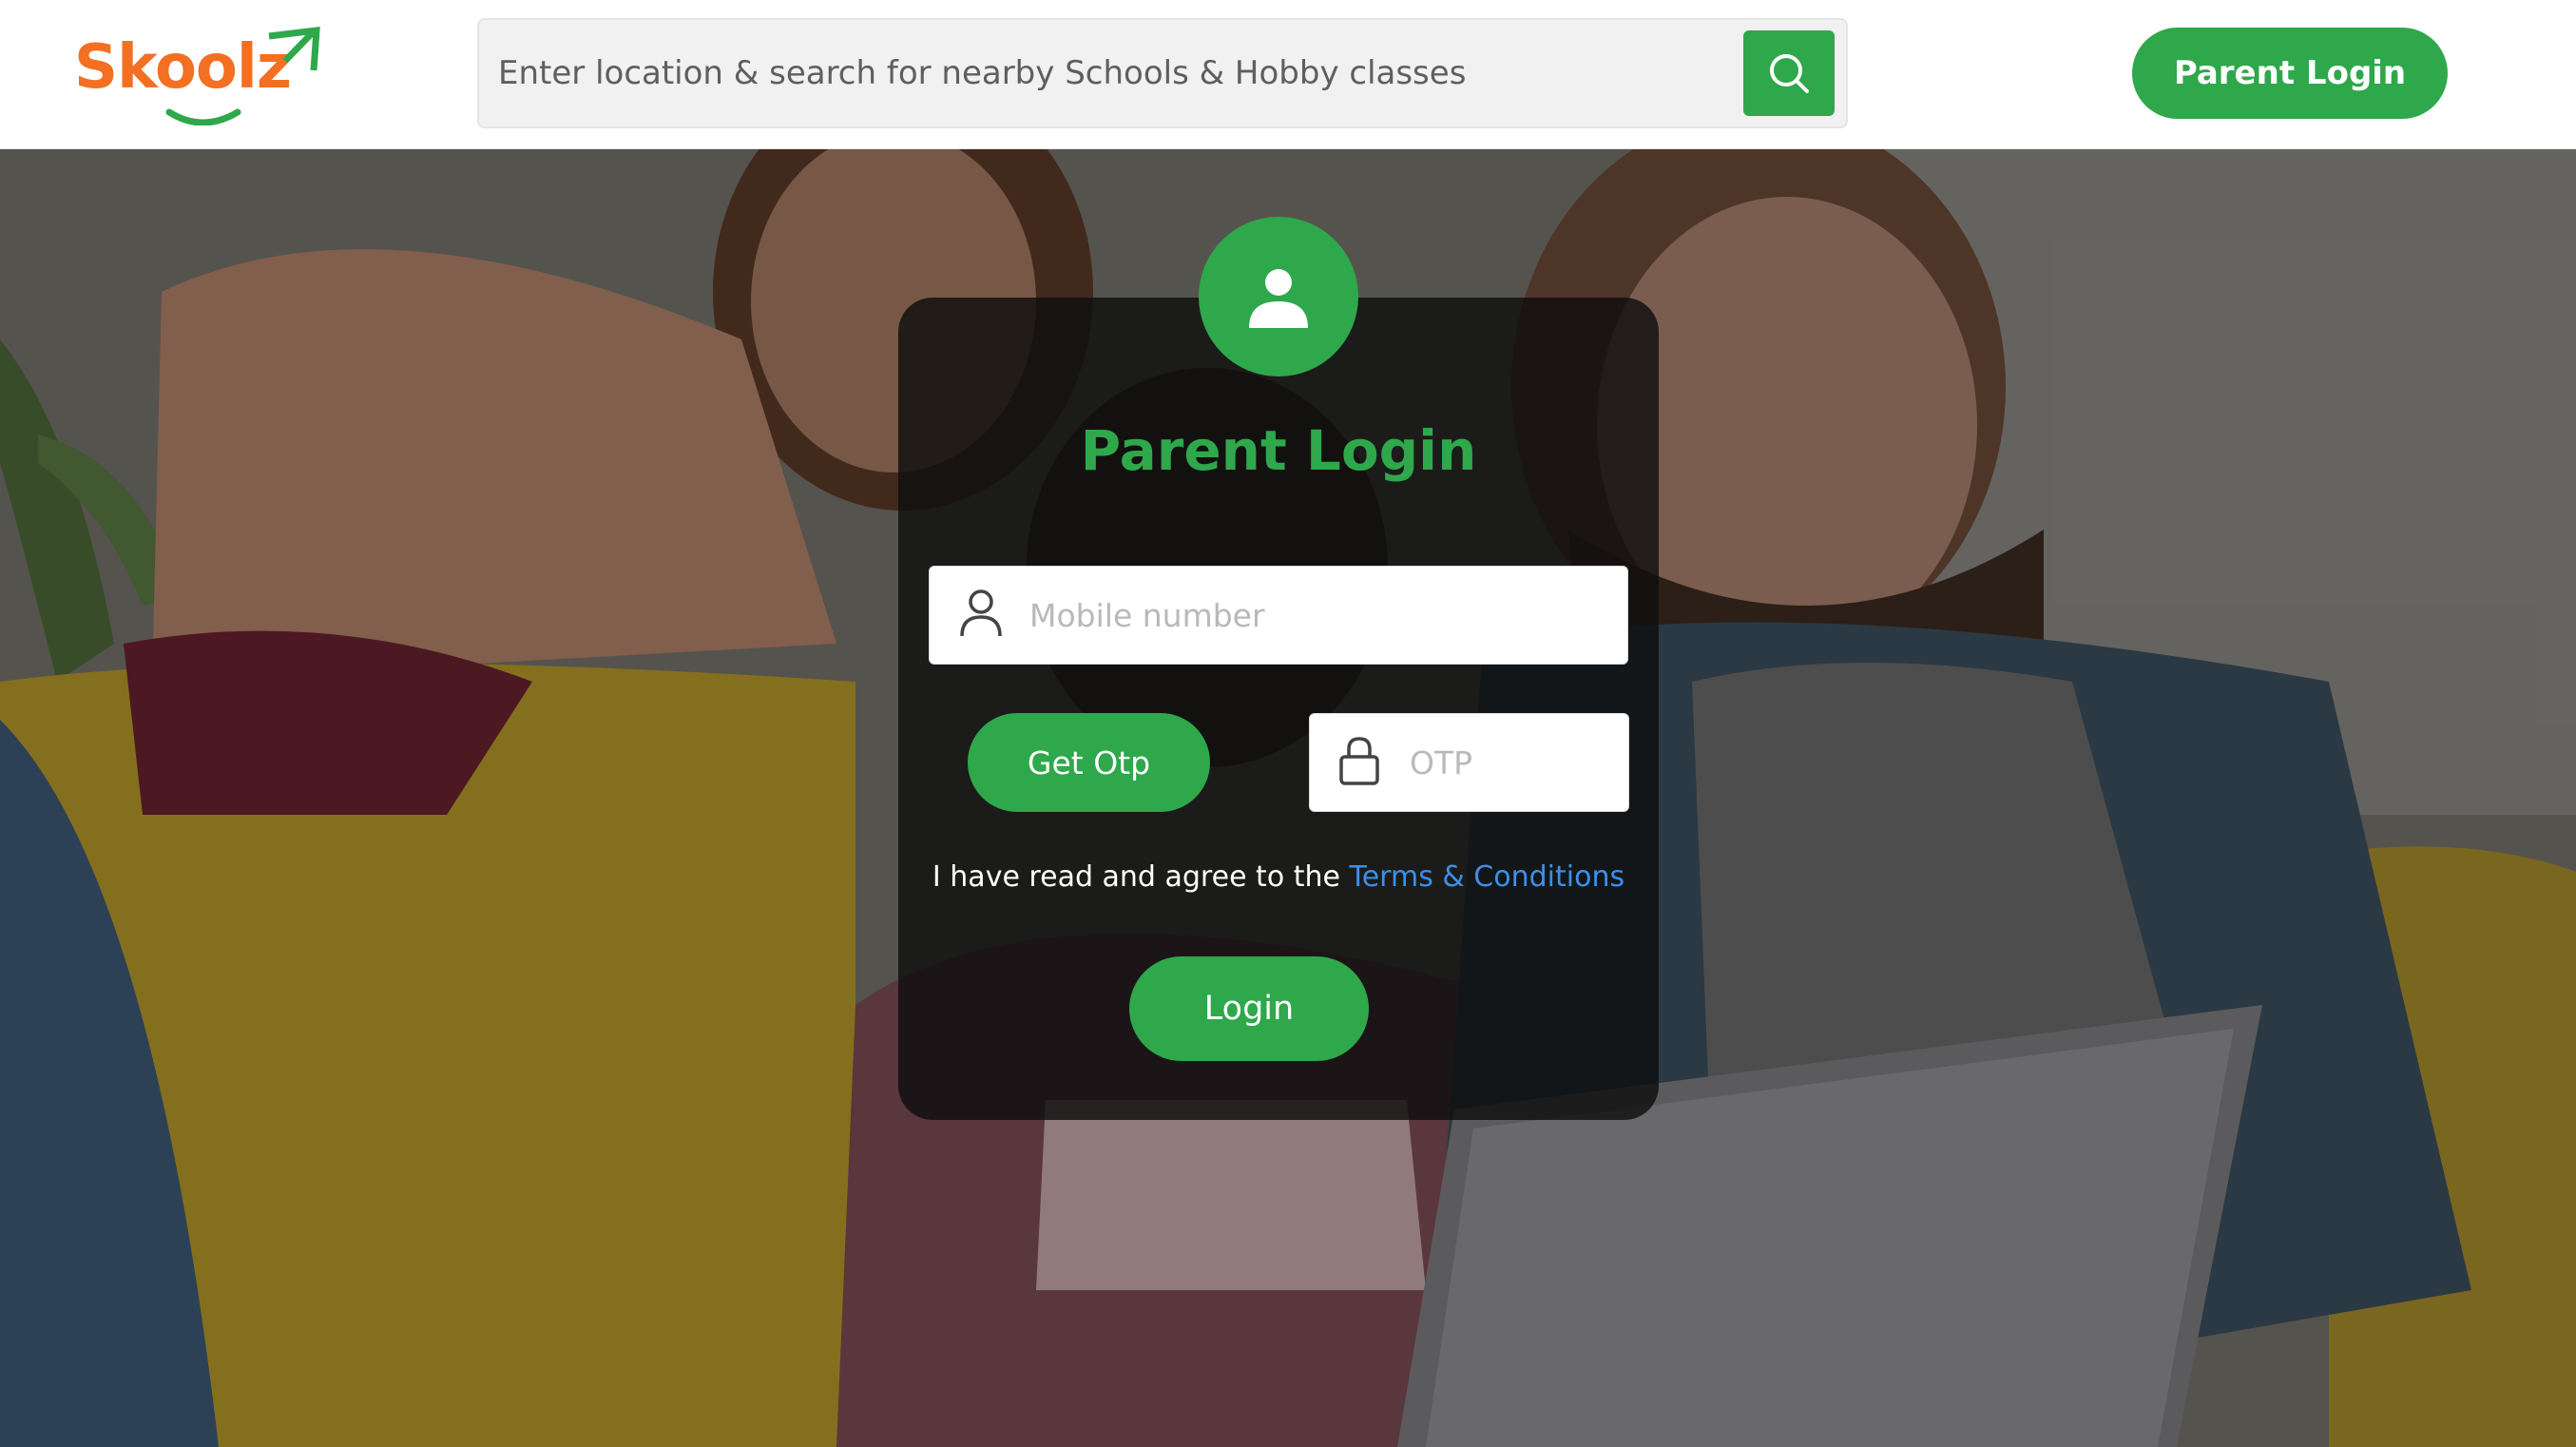  I want to click on logo-mark-icon, so click(243, 76).